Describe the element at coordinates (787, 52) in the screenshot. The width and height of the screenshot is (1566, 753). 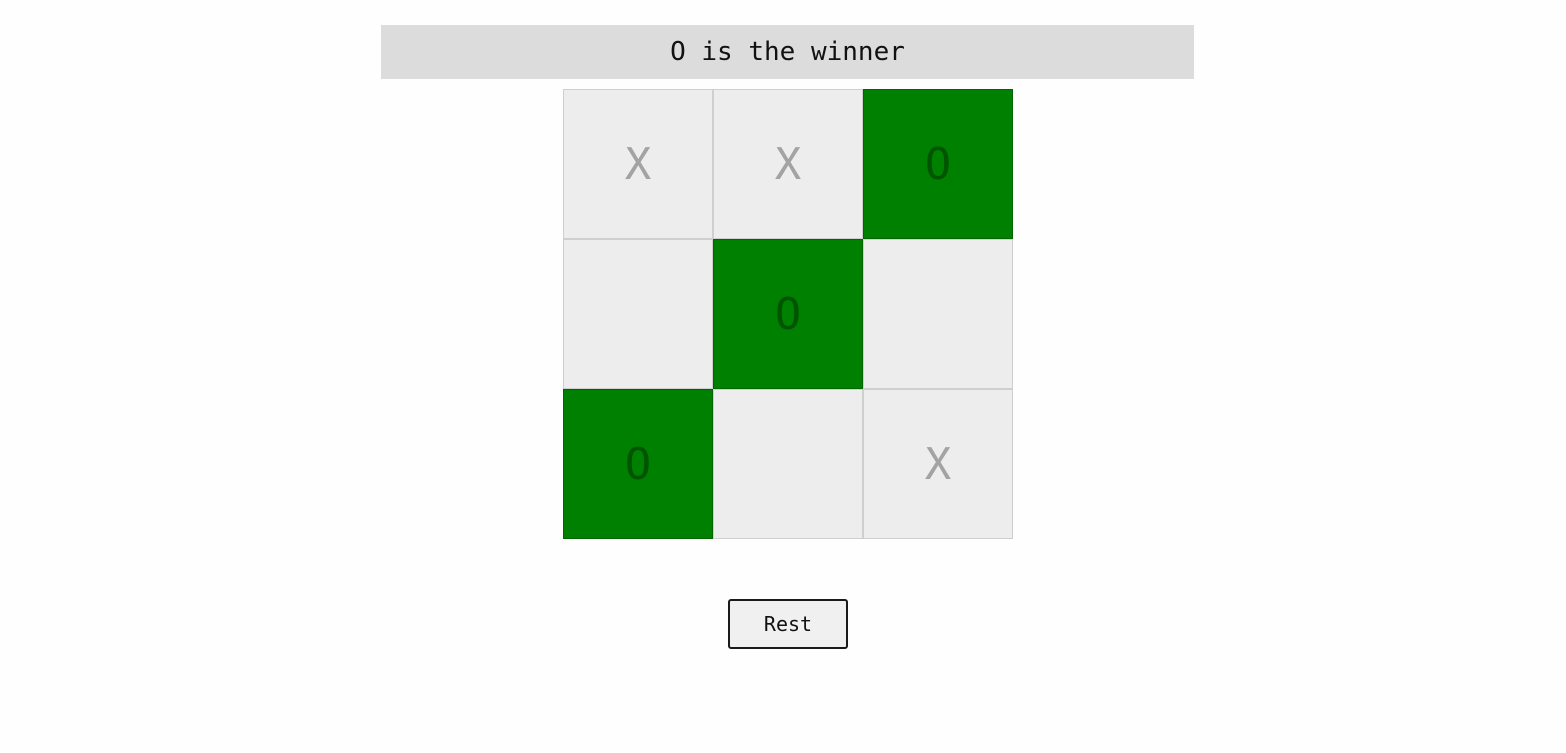
I see `game-status: O is the winner` at that location.